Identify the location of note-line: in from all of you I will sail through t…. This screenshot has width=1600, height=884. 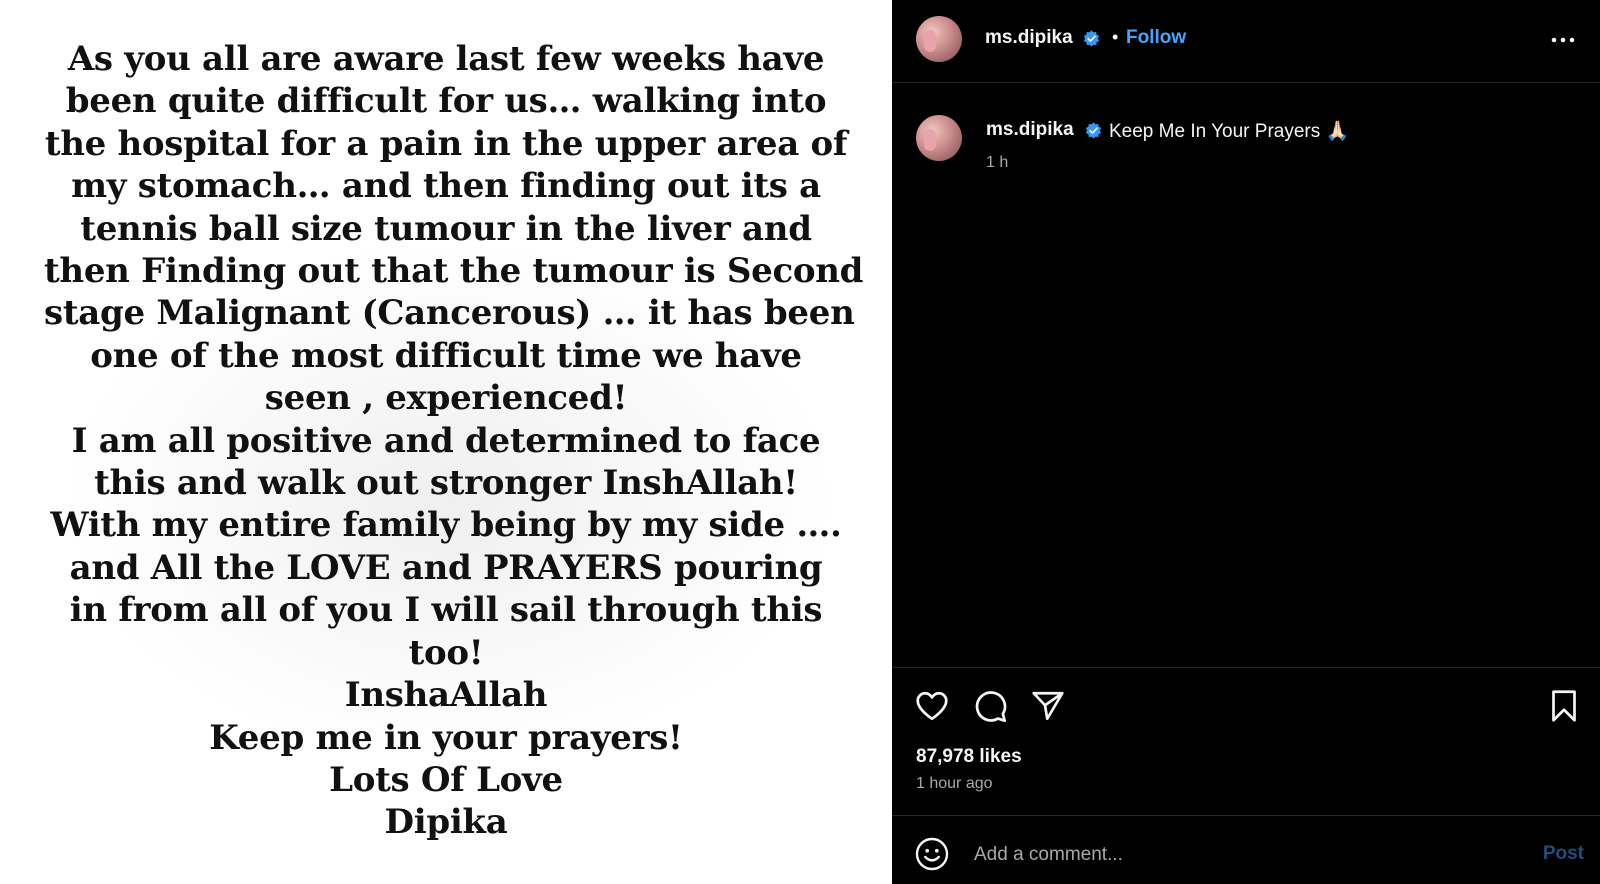
(446, 610).